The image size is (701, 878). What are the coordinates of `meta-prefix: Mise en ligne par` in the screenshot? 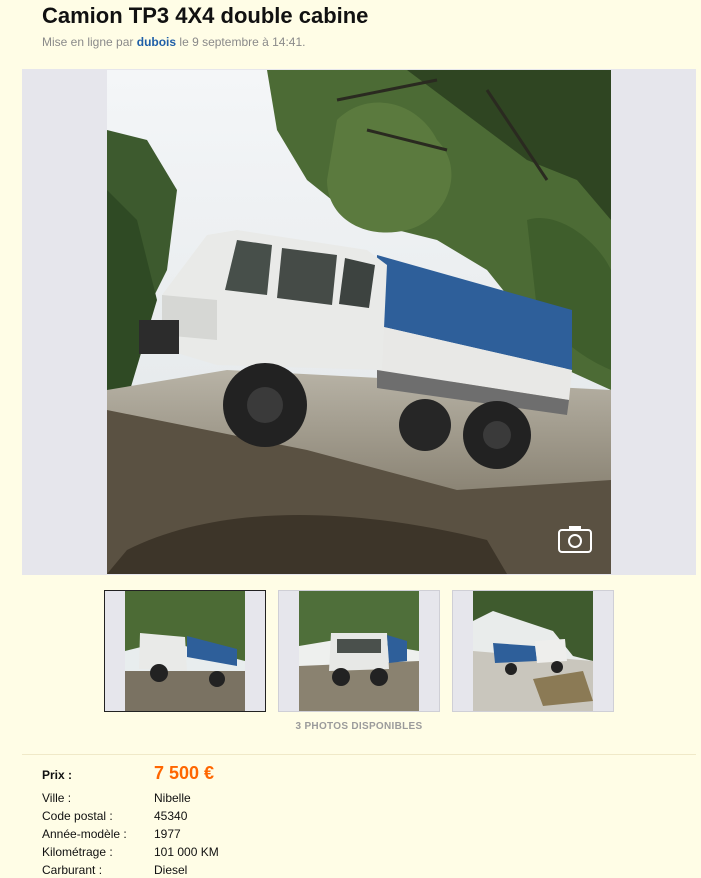 It's located at (88, 42).